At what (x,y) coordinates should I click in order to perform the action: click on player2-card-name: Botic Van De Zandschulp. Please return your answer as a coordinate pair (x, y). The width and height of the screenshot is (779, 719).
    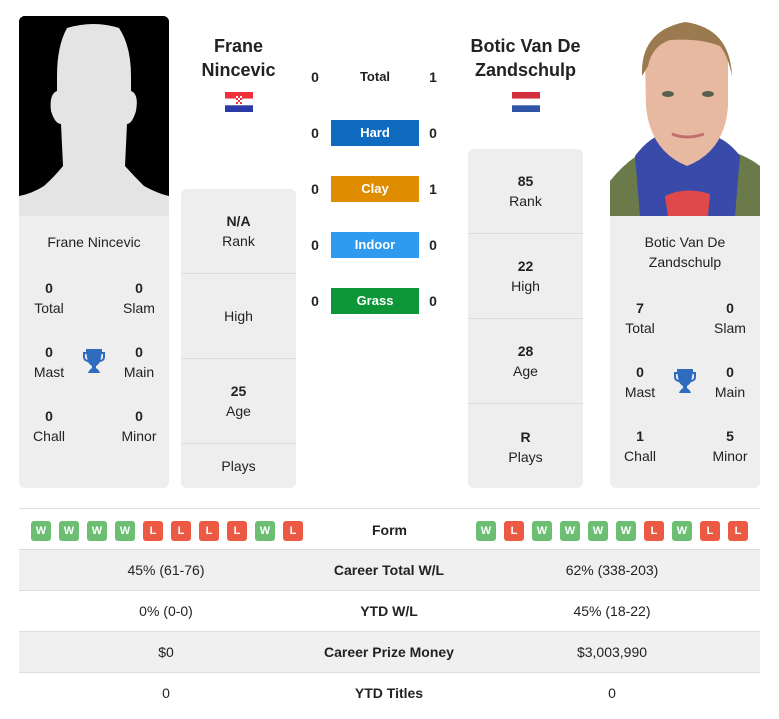
    Looking at the image, I should click on (685, 252).